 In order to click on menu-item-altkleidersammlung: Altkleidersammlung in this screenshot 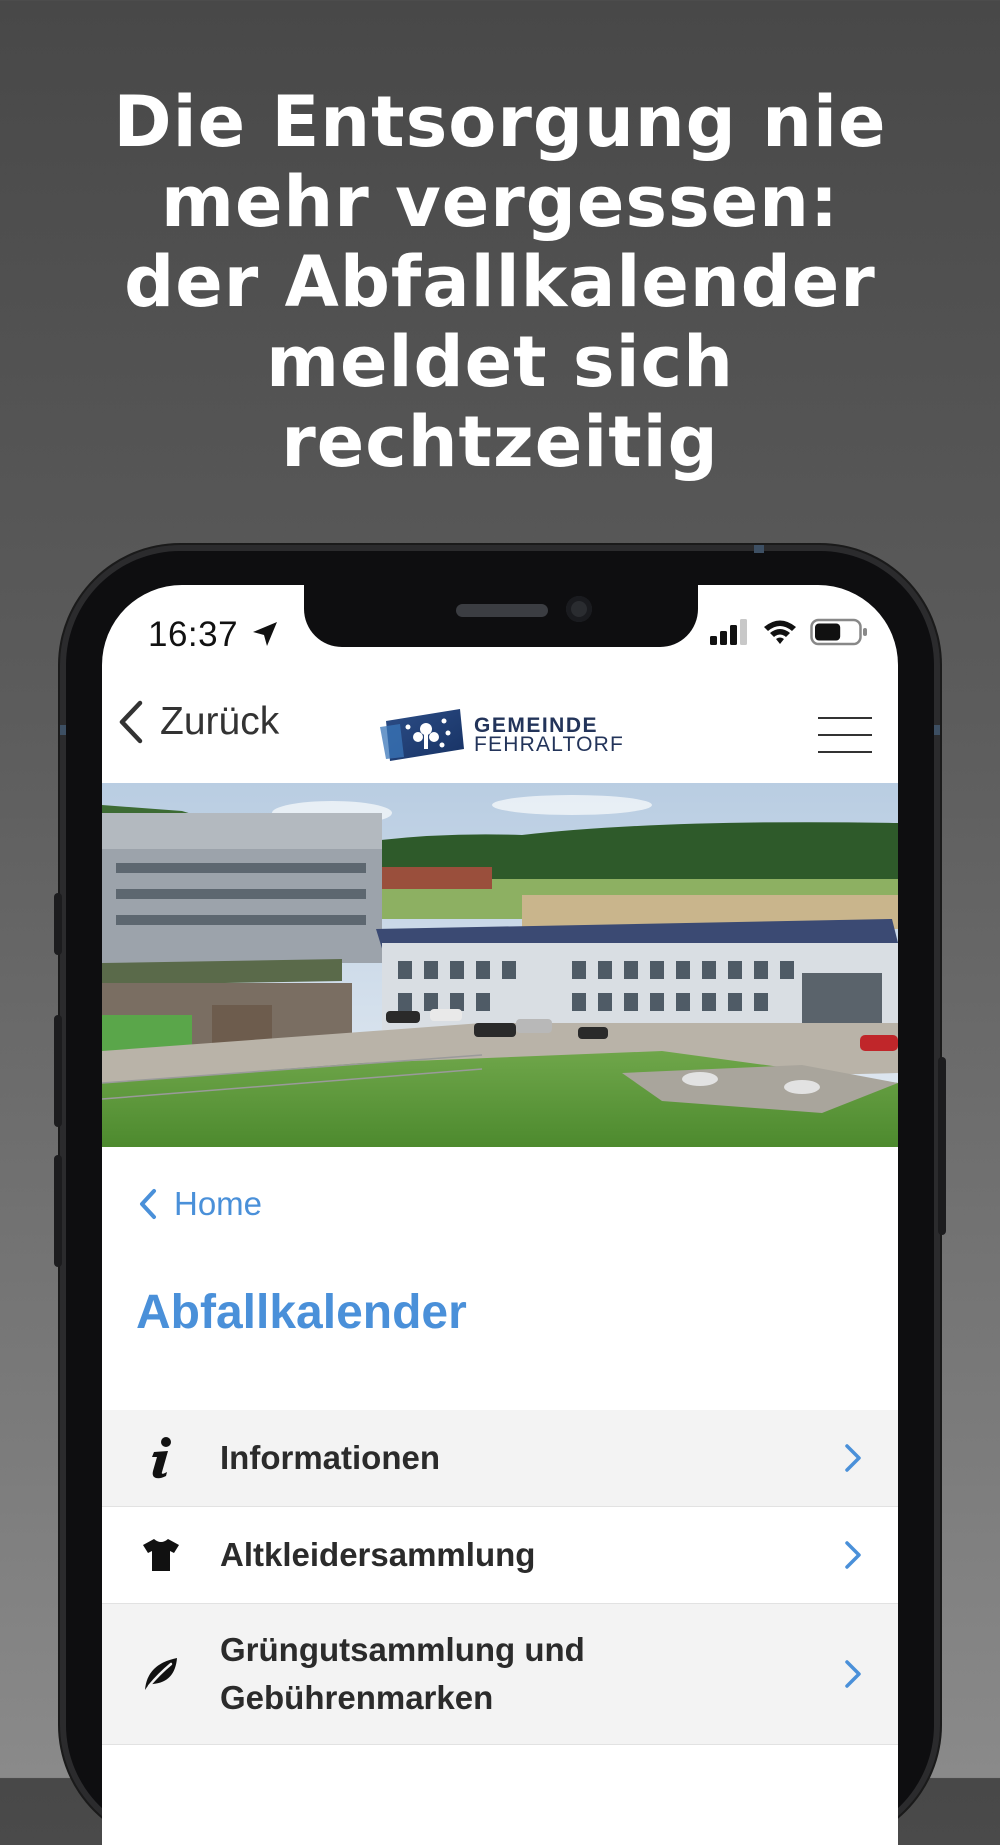, I will do `click(500, 1555)`.